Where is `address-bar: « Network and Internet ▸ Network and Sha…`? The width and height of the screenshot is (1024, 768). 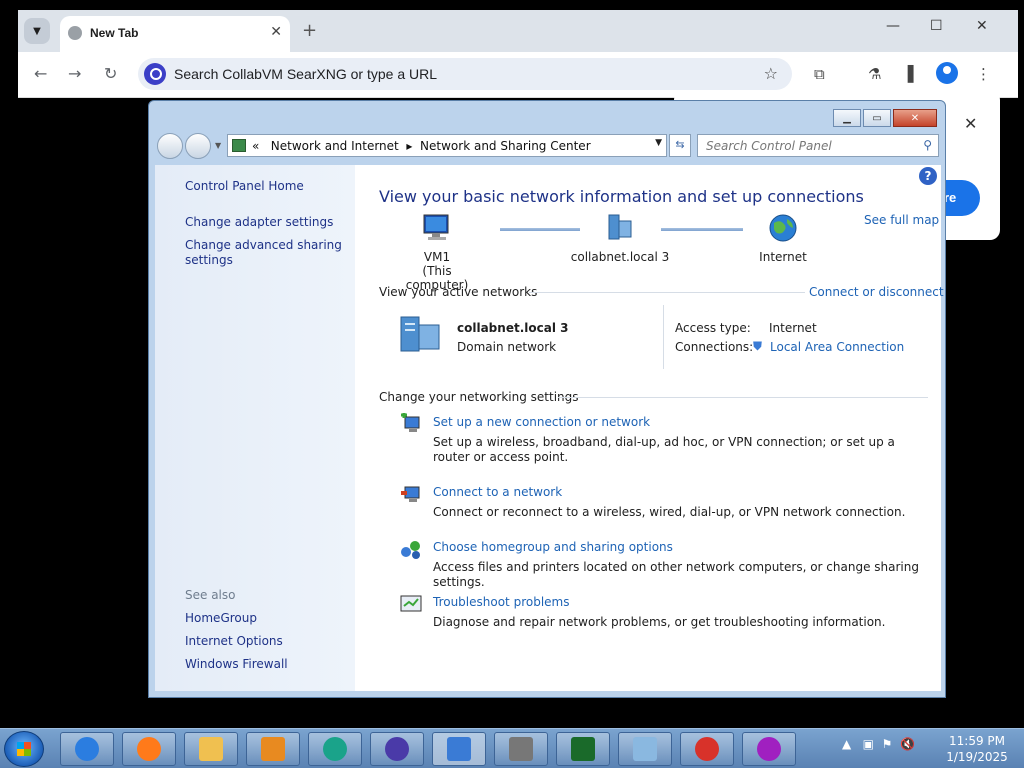 address-bar: « Network and Internet ▸ Network and Sha… is located at coordinates (447, 145).